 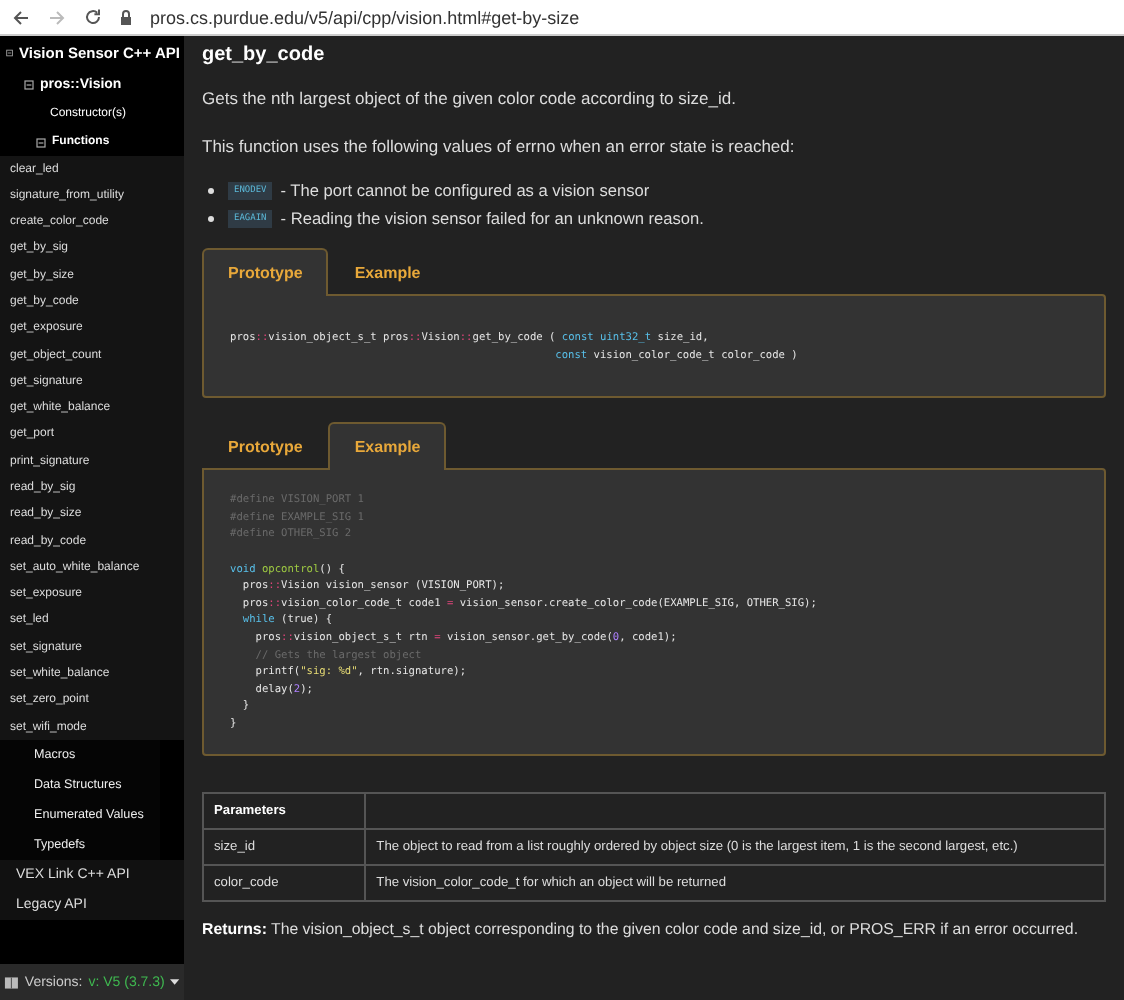 I want to click on page-title: get_by_code, so click(x=264, y=55).